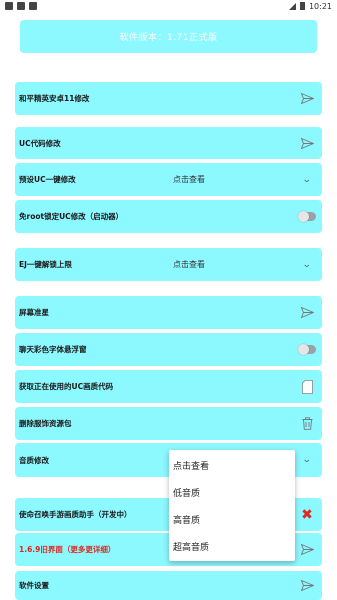  What do you see at coordinates (168, 36) in the screenshot?
I see `version-button: 软件版本：1.71正式版` at bounding box center [168, 36].